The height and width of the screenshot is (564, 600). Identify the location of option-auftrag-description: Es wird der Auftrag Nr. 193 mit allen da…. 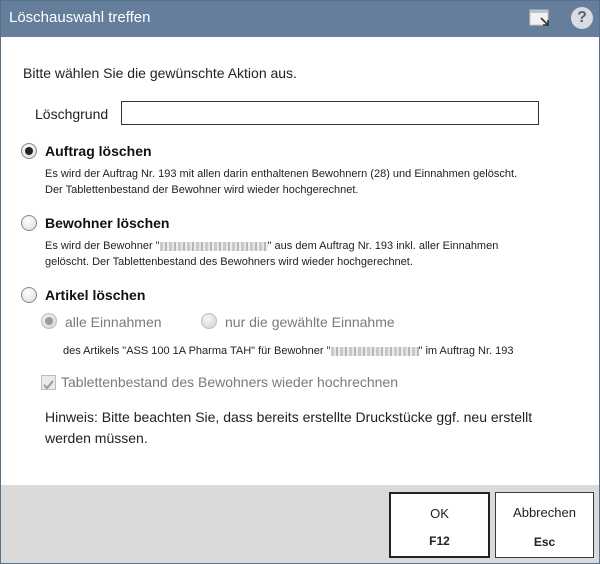
(310, 182).